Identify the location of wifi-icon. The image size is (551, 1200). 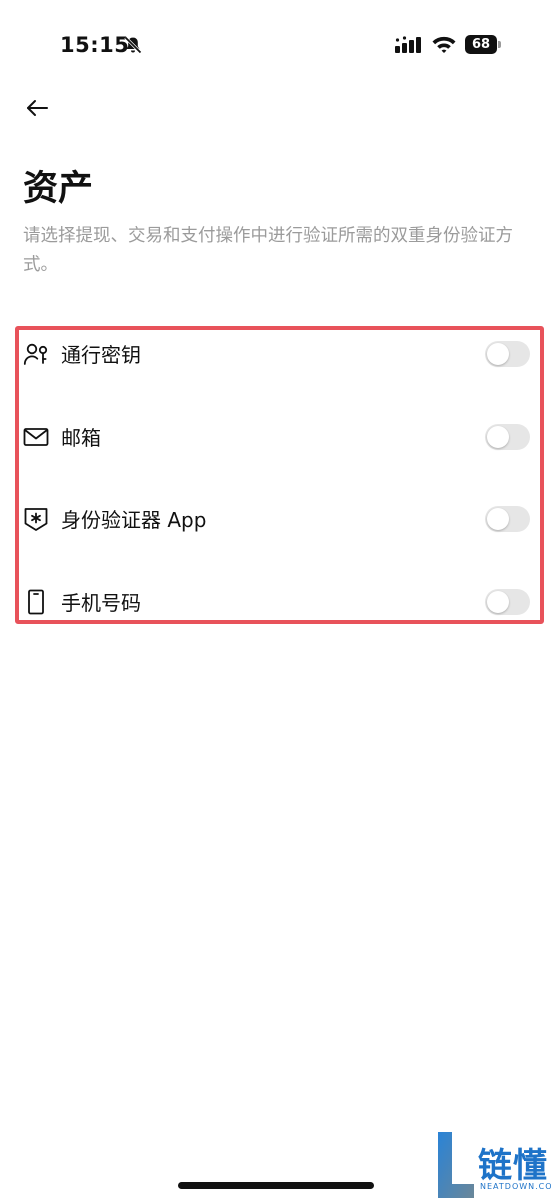
(444, 44).